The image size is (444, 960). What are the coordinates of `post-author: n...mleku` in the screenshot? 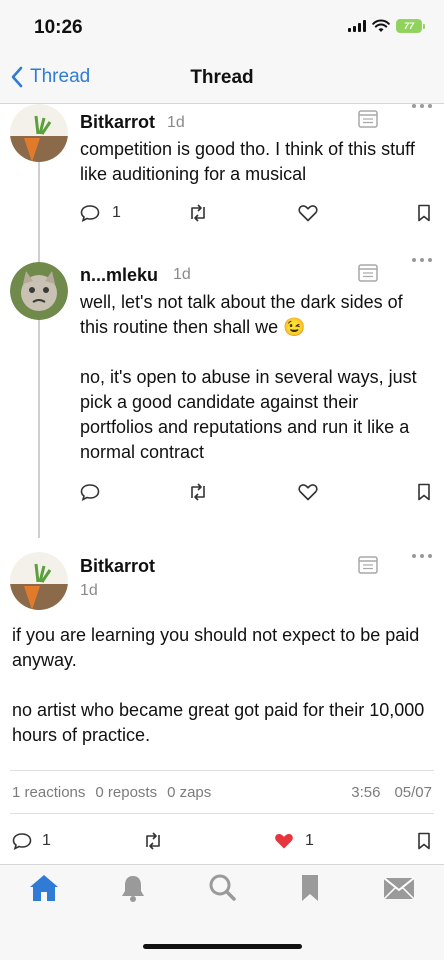 It's located at (119, 275).